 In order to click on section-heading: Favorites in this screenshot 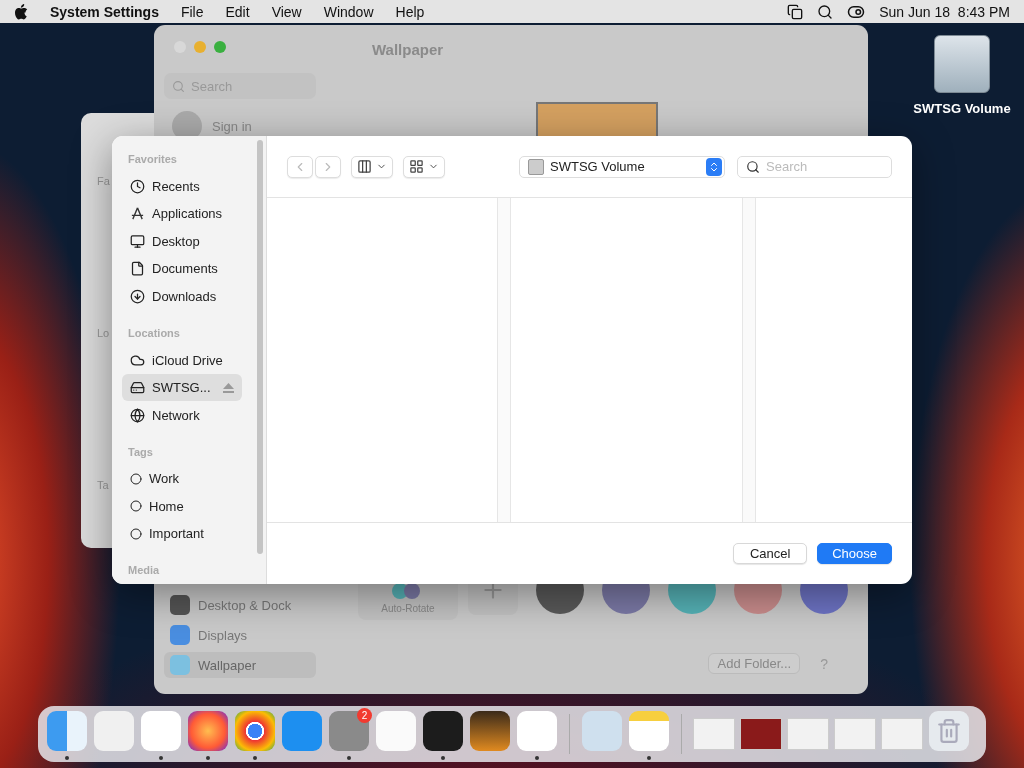, I will do `click(153, 160)`.